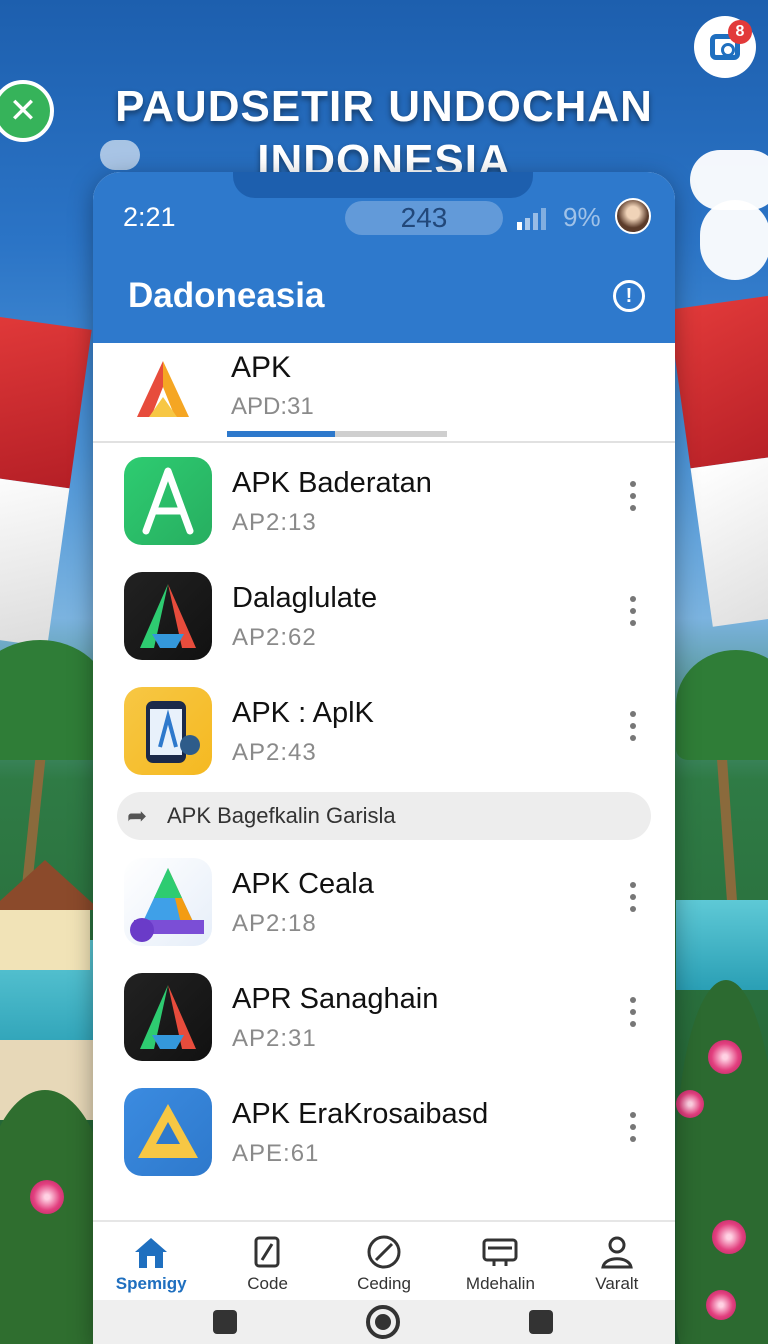 The width and height of the screenshot is (768, 1344). Describe the element at coordinates (276, 1153) in the screenshot. I see `app-subtitle: APE:61` at that location.